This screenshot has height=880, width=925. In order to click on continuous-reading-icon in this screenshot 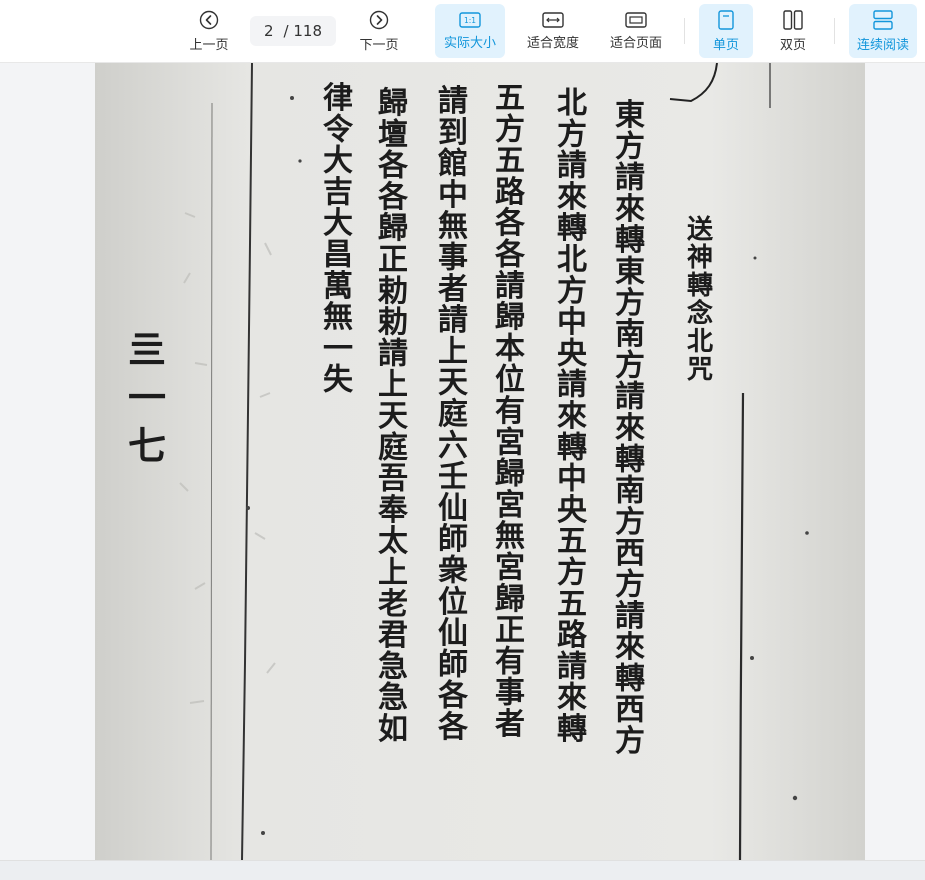, I will do `click(883, 19)`.